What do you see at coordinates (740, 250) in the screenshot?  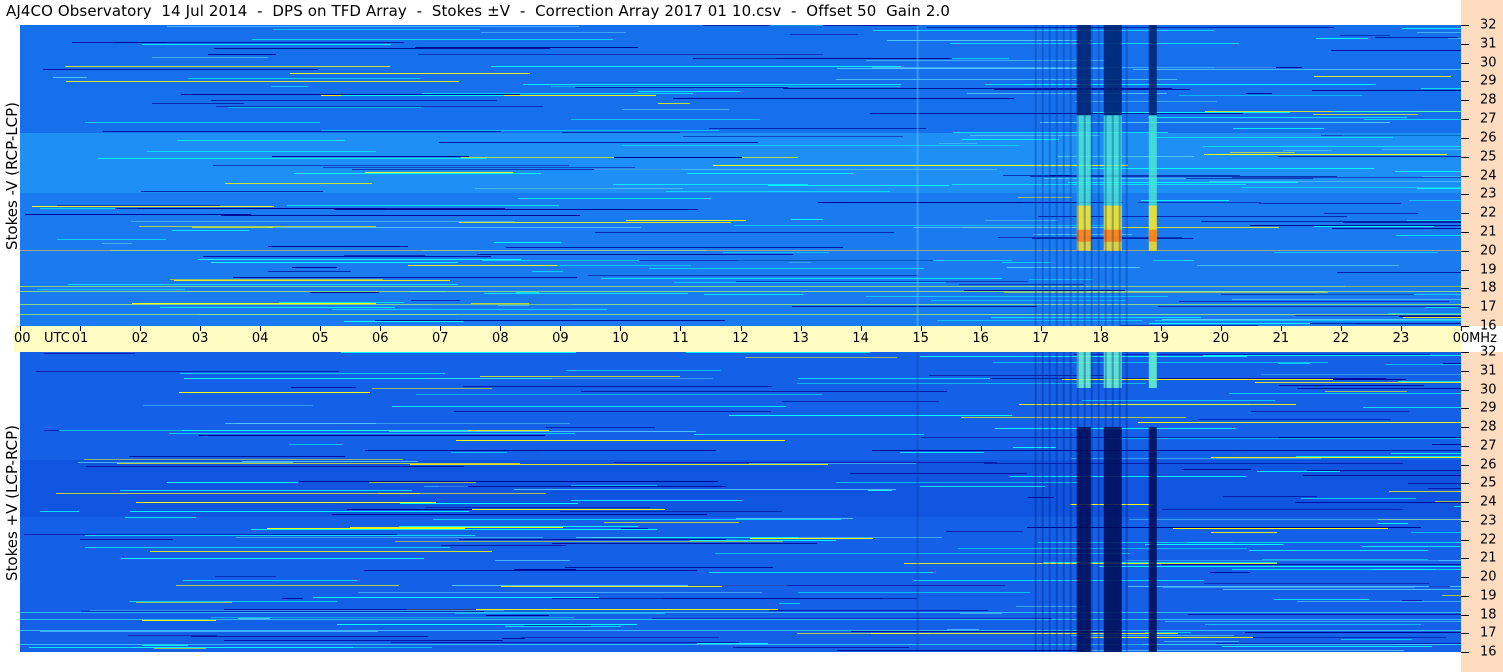 I see `interference-band` at bounding box center [740, 250].